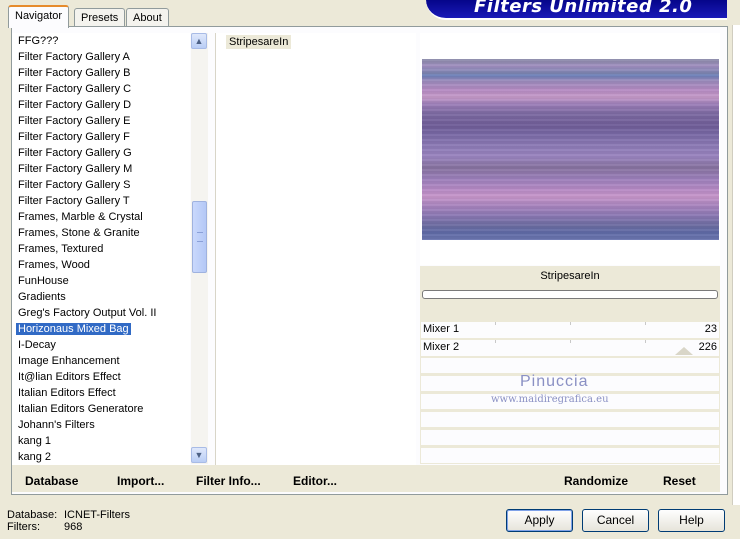  I want to click on category-label: Italian Editors Generatore, so click(81, 409).